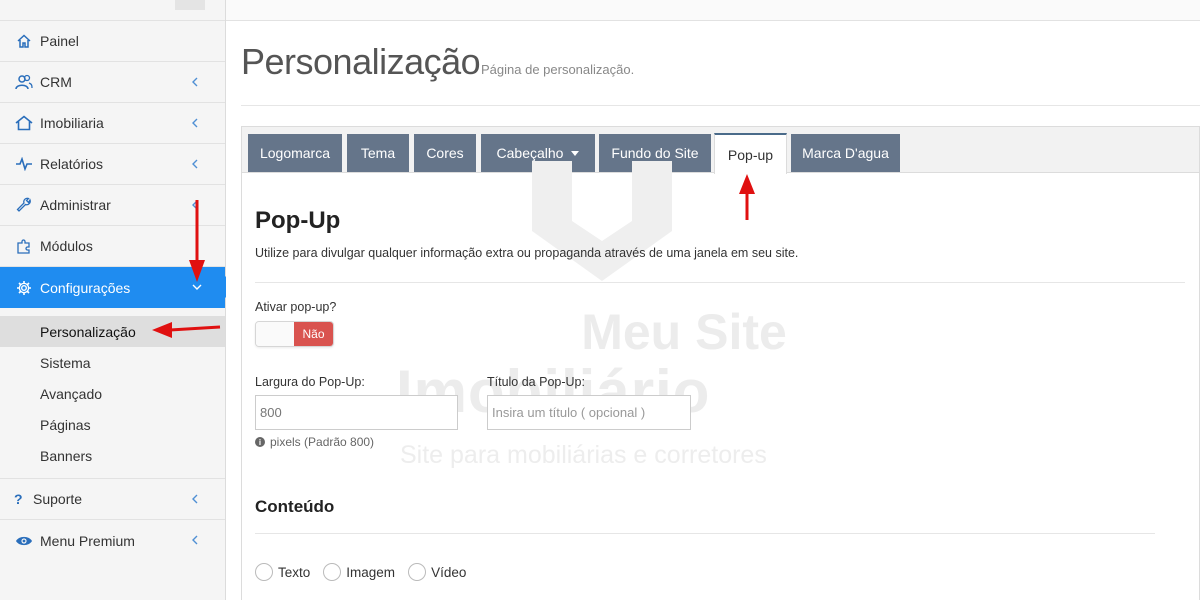 This screenshot has width=1200, height=600. Describe the element at coordinates (313, 334) in the screenshot. I see `toggle-state: Não` at that location.